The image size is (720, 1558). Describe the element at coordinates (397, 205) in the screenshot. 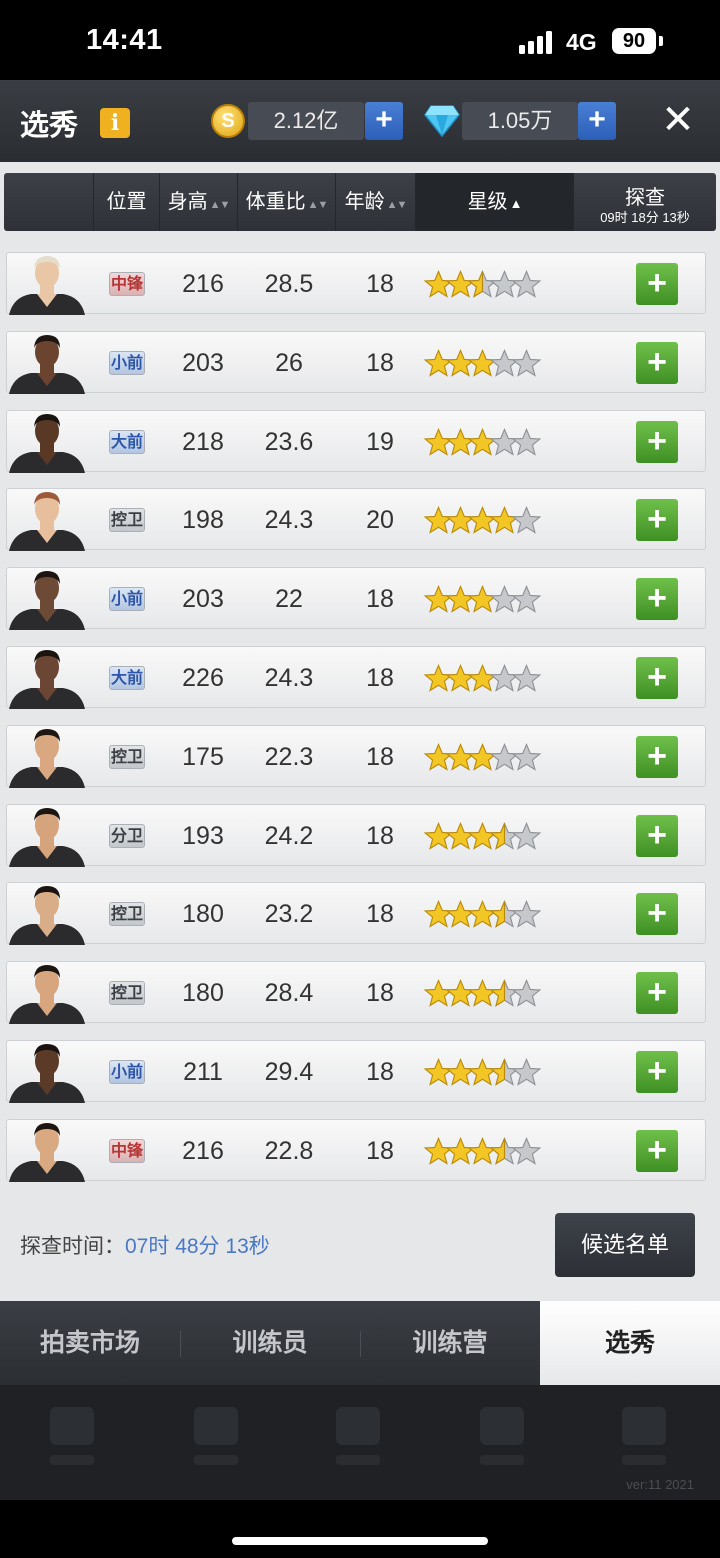

I see `sort-icon: ▲▼` at that location.